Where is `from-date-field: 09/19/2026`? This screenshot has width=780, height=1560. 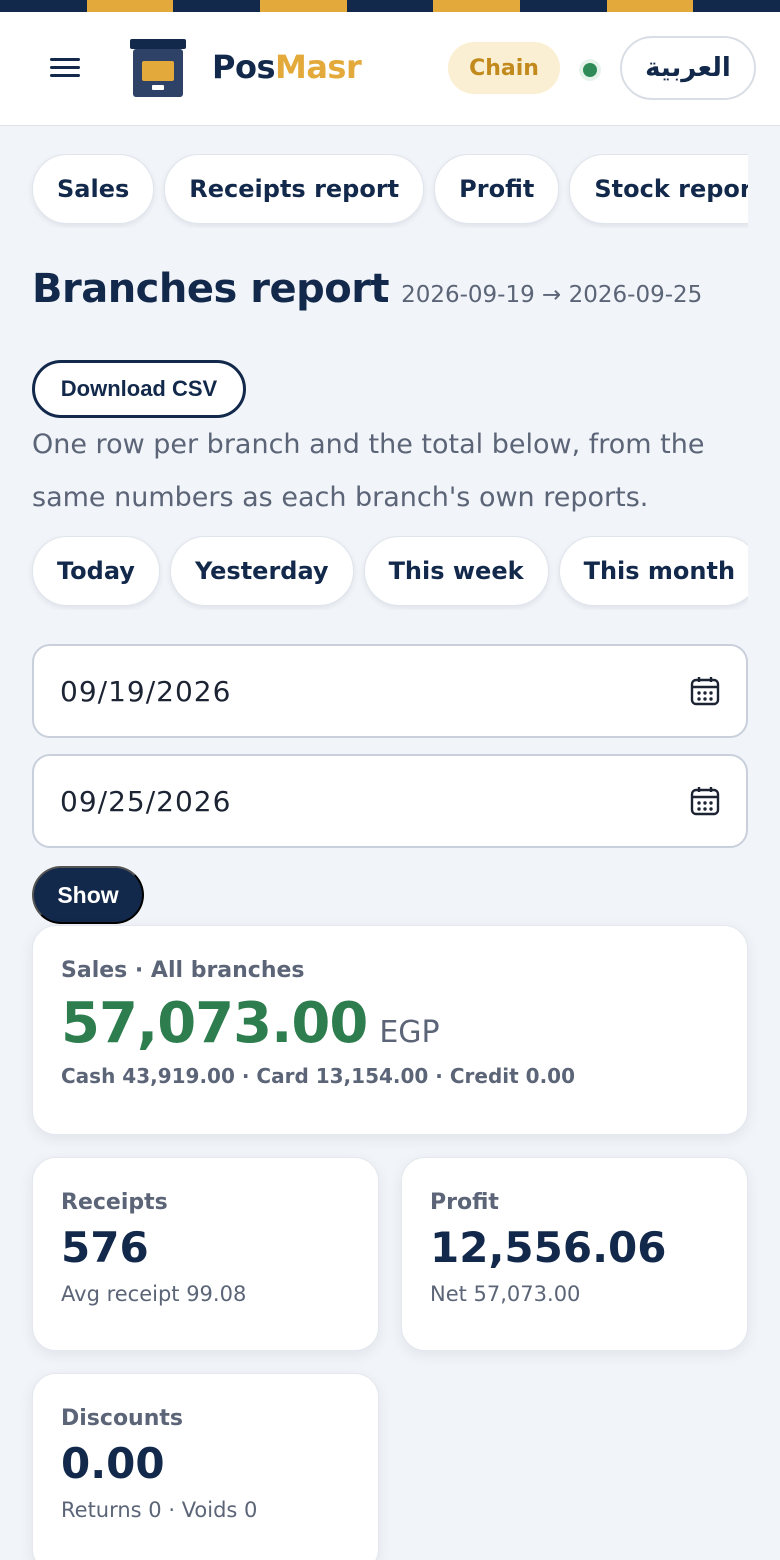 from-date-field: 09/19/2026 is located at coordinates (390, 691).